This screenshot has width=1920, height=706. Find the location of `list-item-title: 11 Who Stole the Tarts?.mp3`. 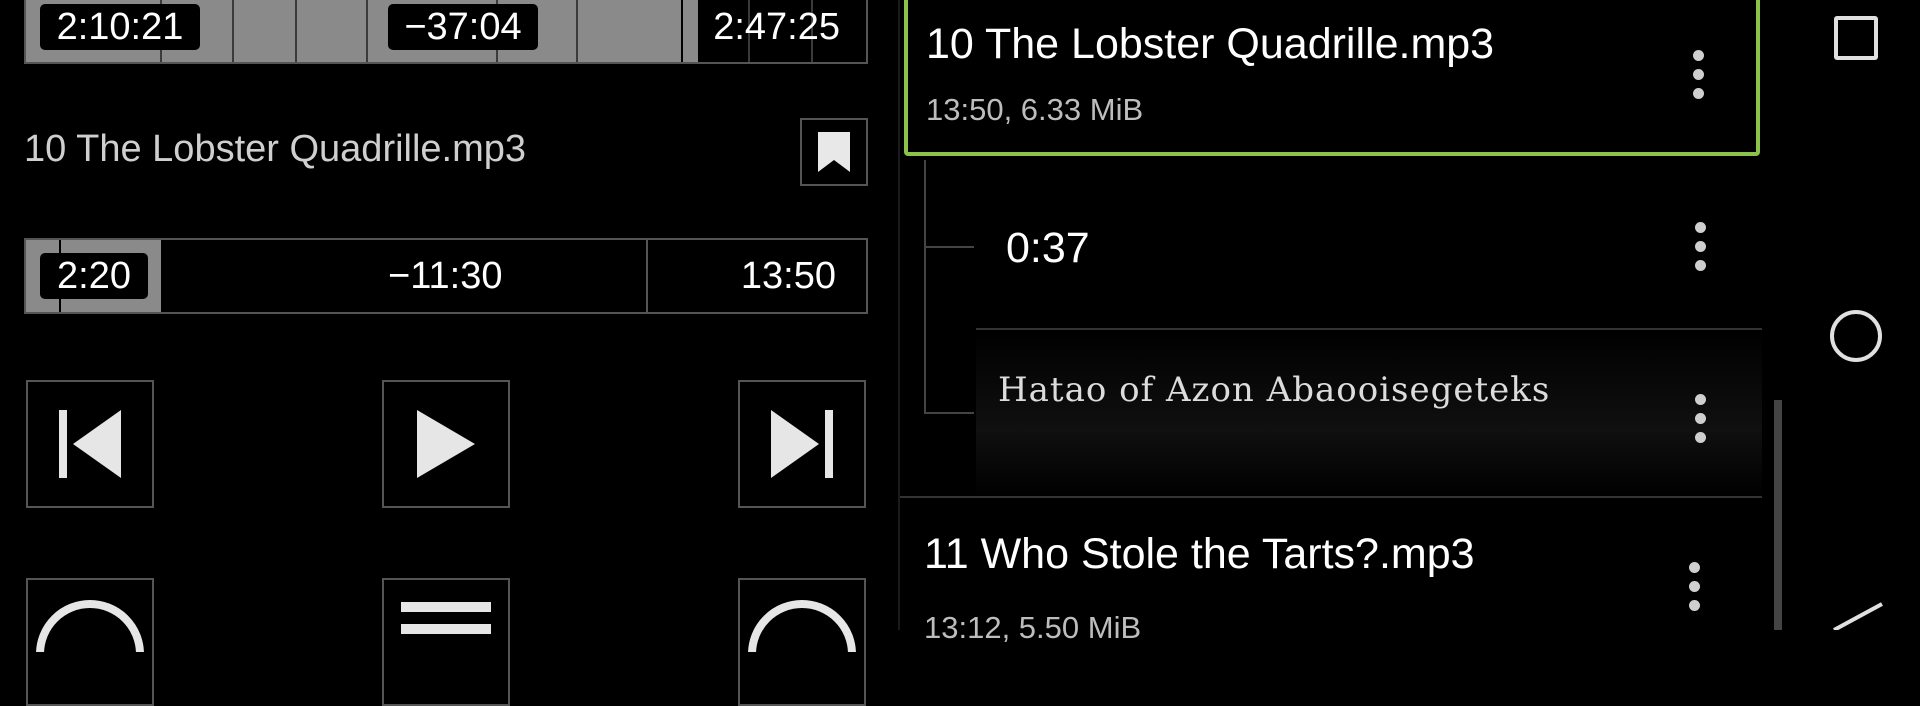

list-item-title: 11 Who Stole the Tarts?.mp3 is located at coordinates (1199, 554).